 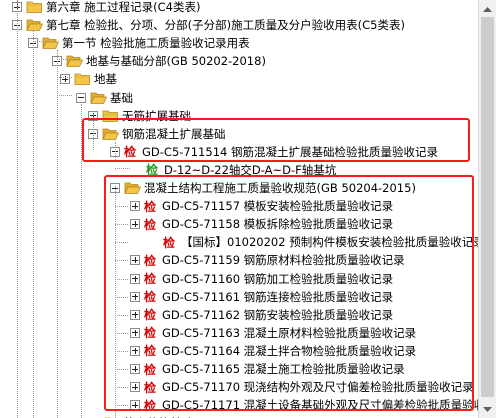 What do you see at coordinates (156, 43) in the screenshot?
I see `tree-item-label: 第一节 检验批施工质量验收记录用表` at bounding box center [156, 43].